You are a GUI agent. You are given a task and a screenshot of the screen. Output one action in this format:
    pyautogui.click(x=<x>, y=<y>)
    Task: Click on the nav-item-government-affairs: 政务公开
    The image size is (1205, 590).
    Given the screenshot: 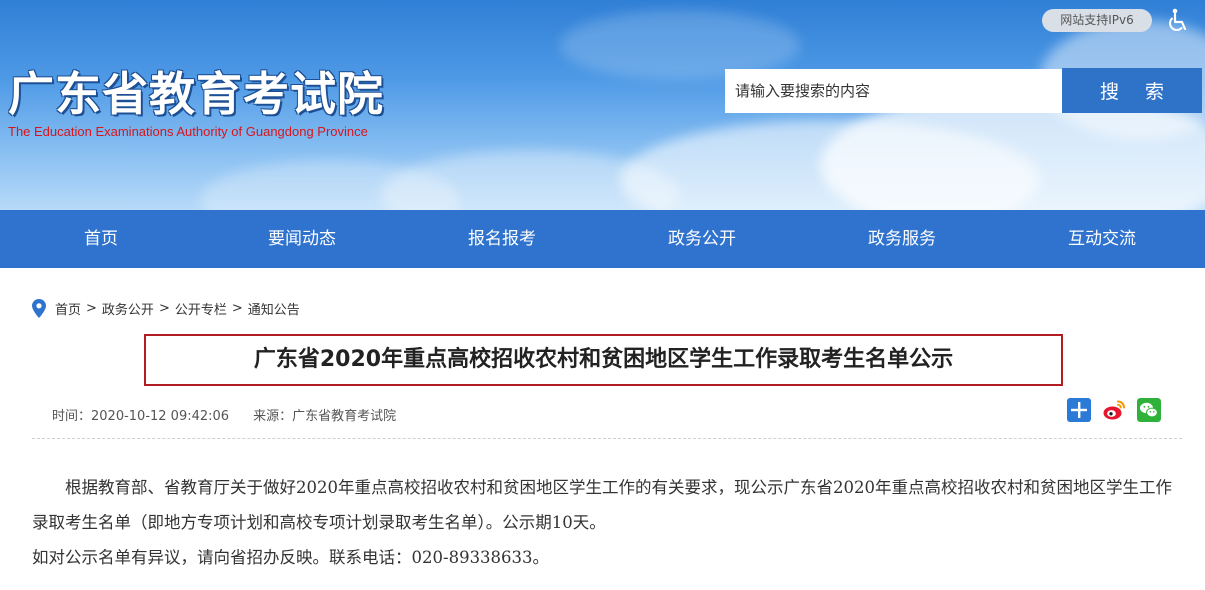 What is the action you would take?
    pyautogui.click(x=702, y=239)
    